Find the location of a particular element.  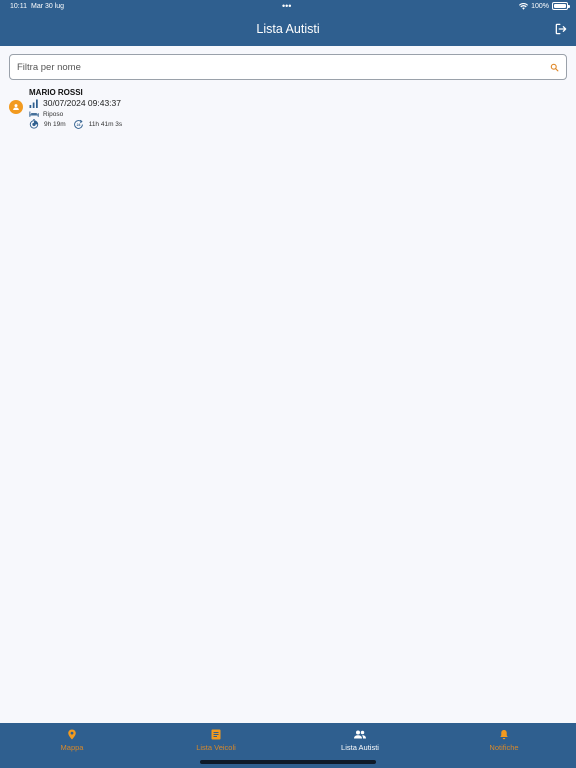

avatar is located at coordinates (16, 107).